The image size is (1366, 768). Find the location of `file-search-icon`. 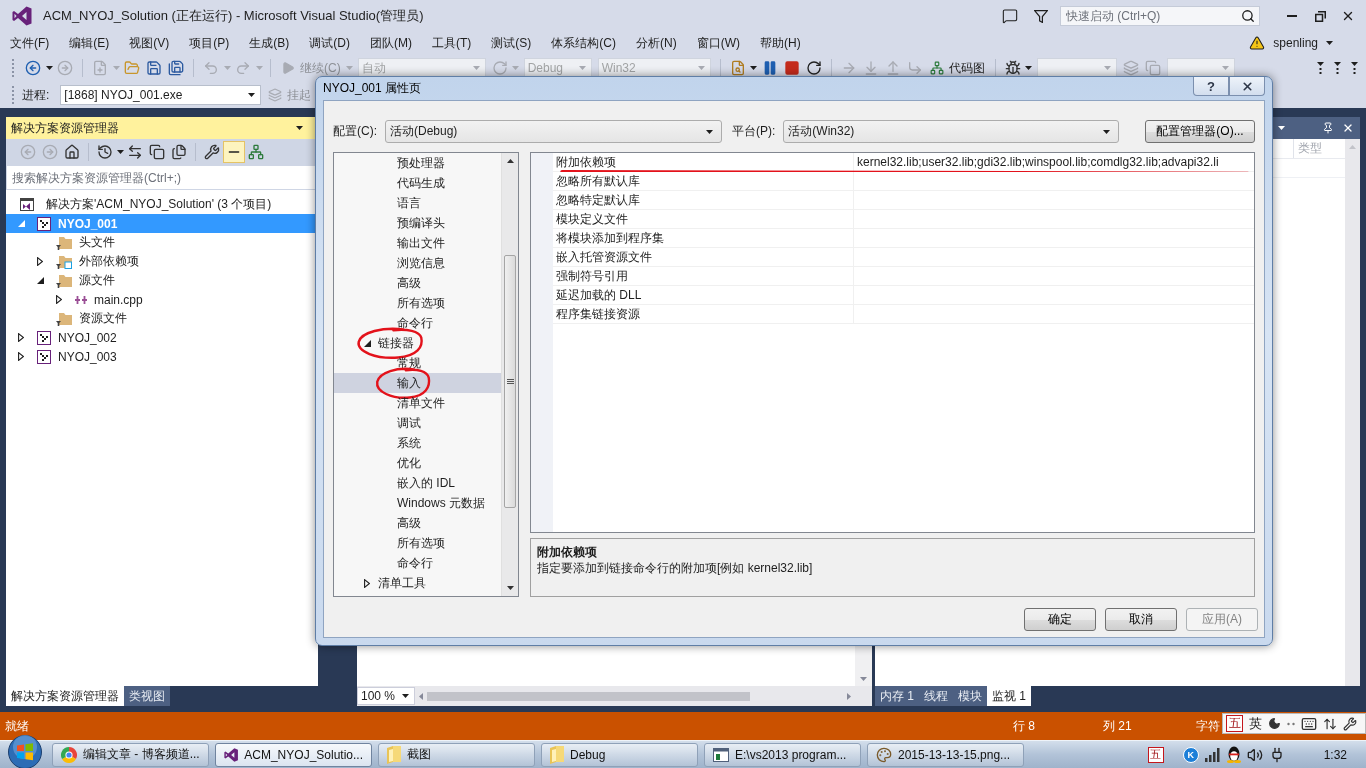

file-search-icon is located at coordinates (737, 68).